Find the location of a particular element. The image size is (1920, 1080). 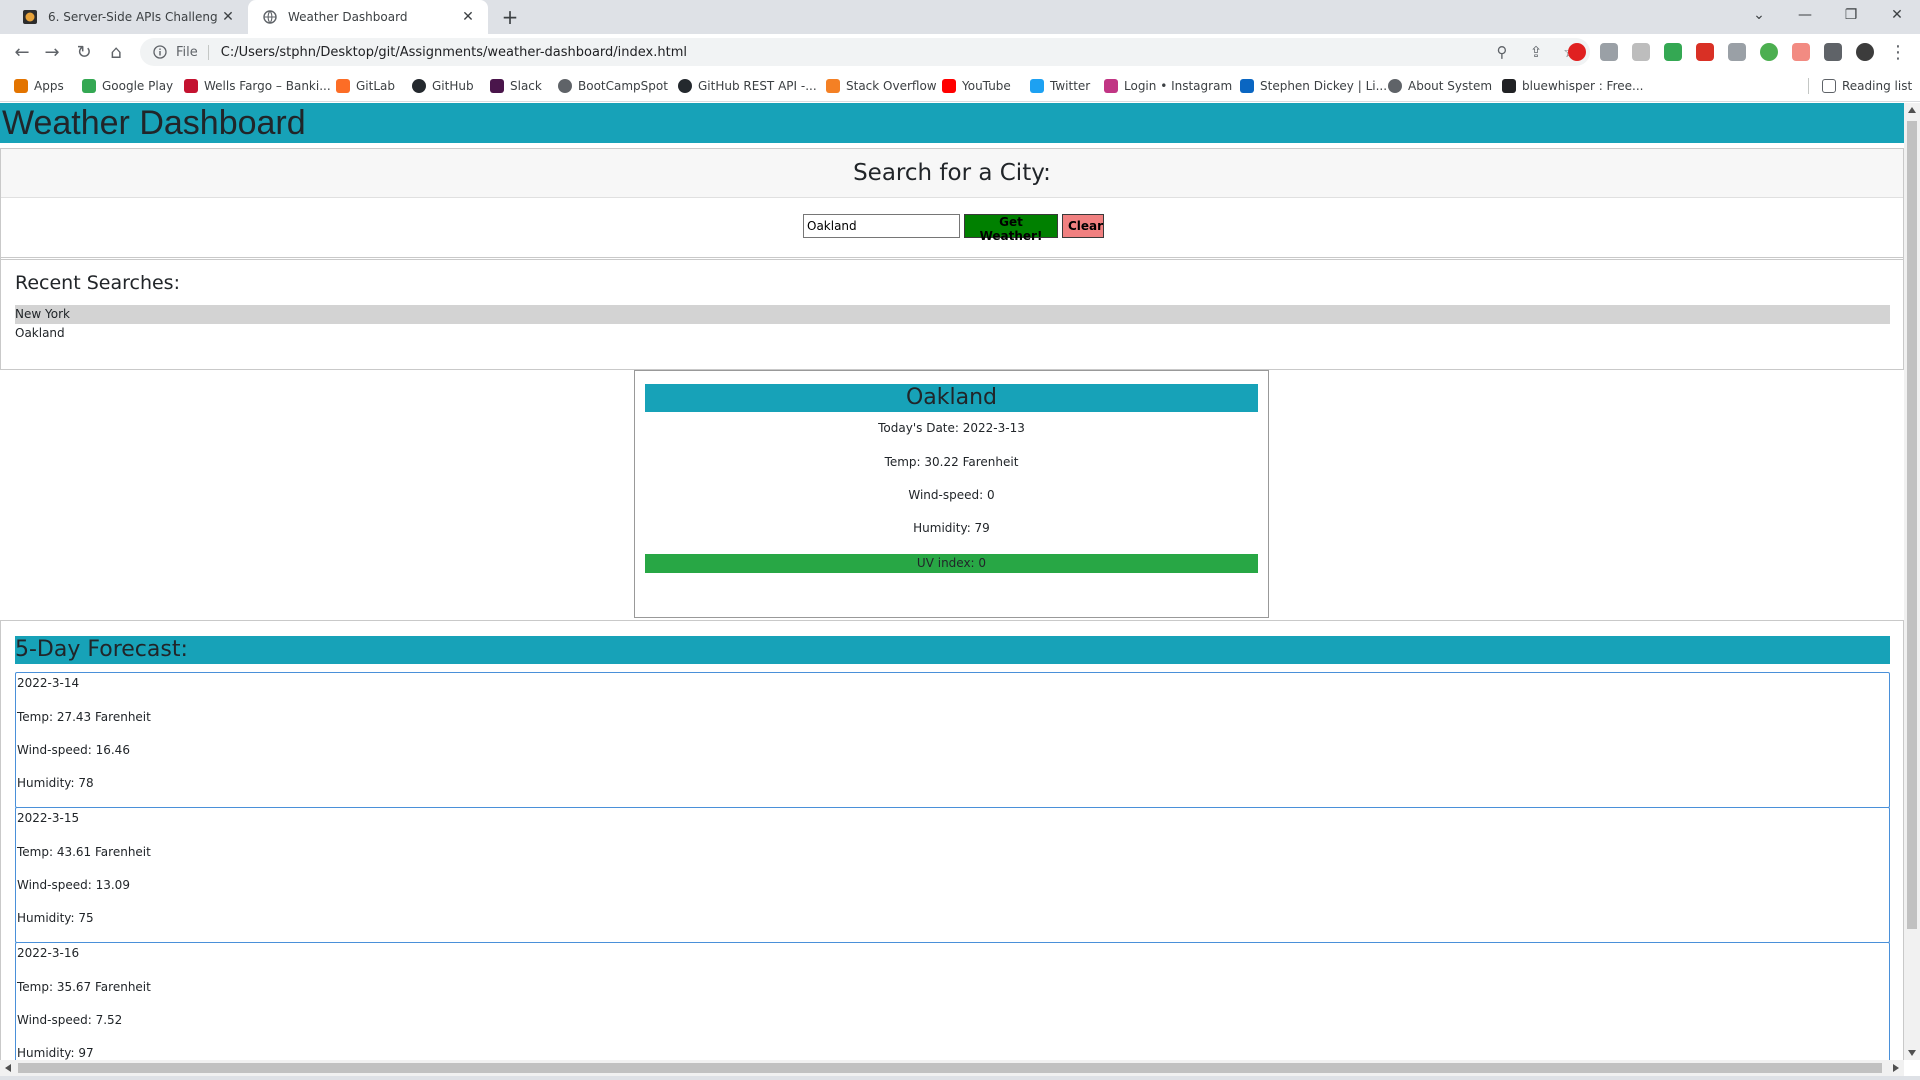

forecast-wind: Wind-speed: 16.46 is located at coordinates (73, 750).